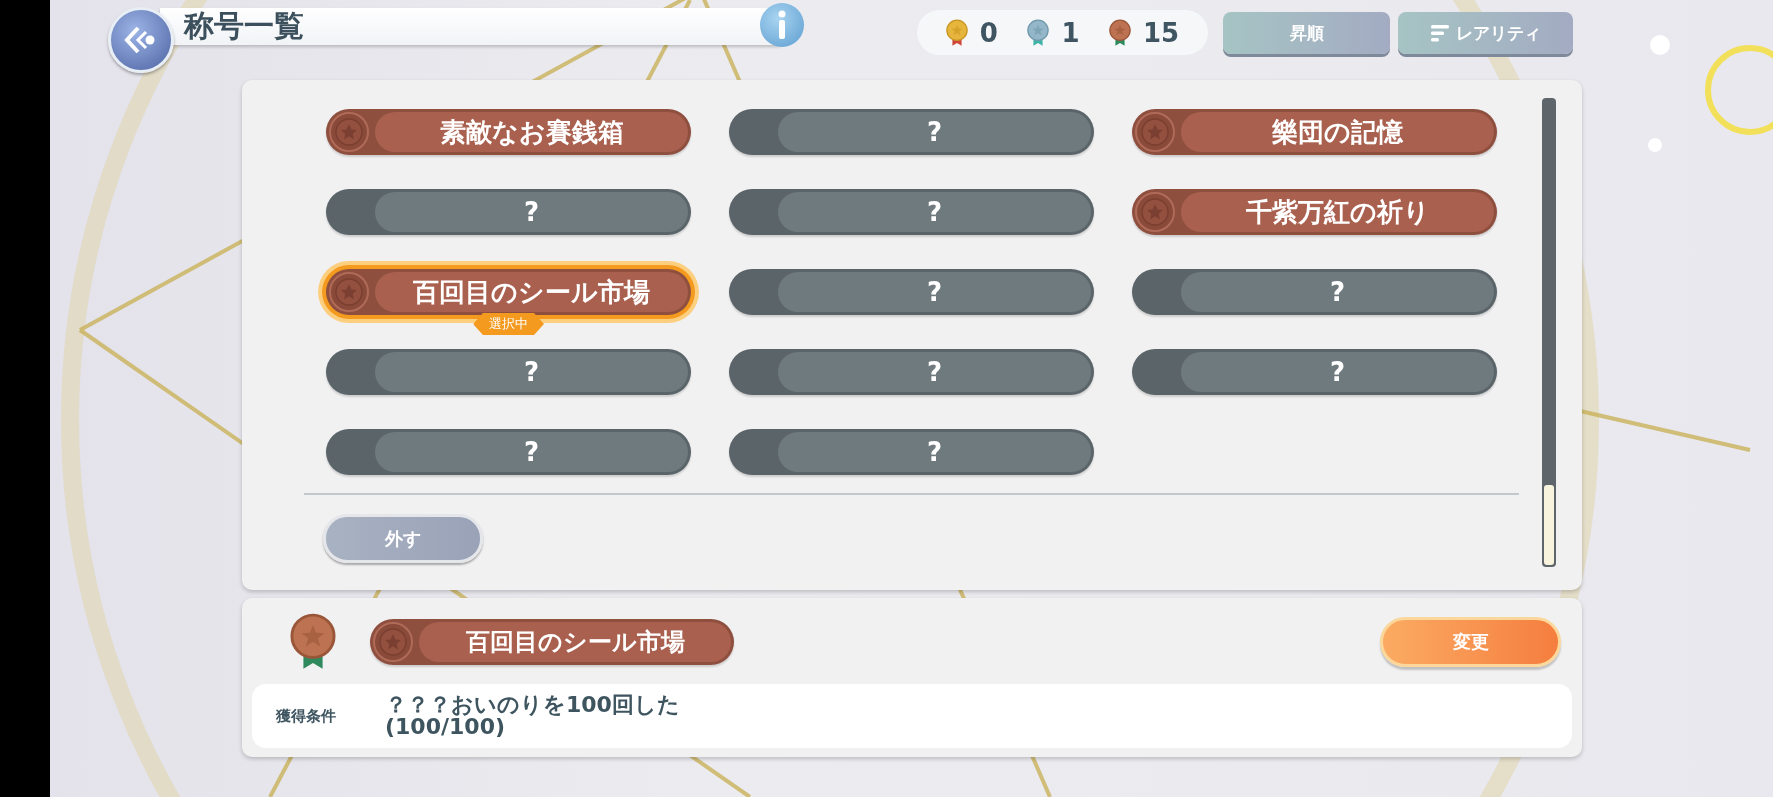 The image size is (1773, 797). What do you see at coordinates (508, 324) in the screenshot?
I see `selected-badge: 選択中` at bounding box center [508, 324].